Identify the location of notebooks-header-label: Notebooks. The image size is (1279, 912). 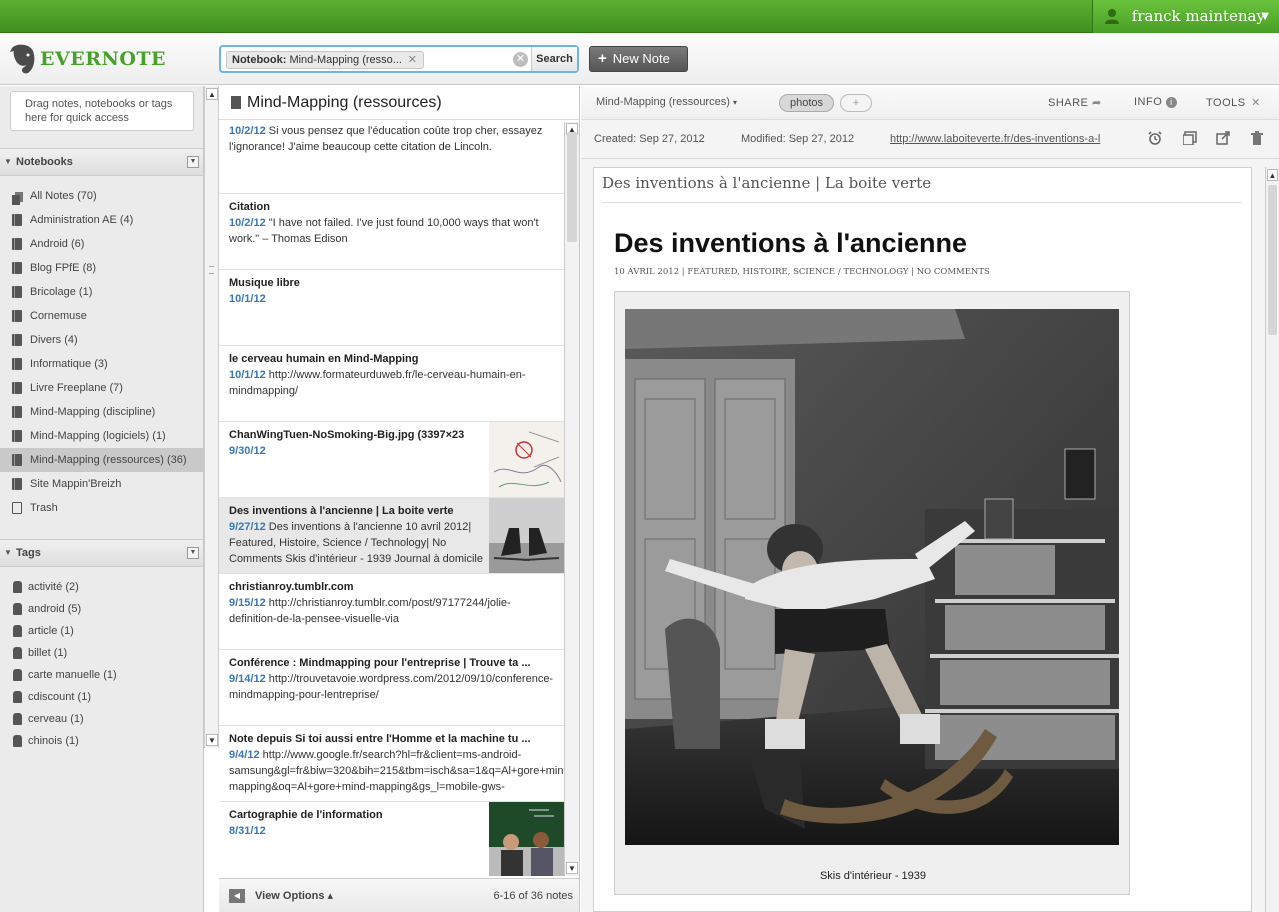
(44, 162).